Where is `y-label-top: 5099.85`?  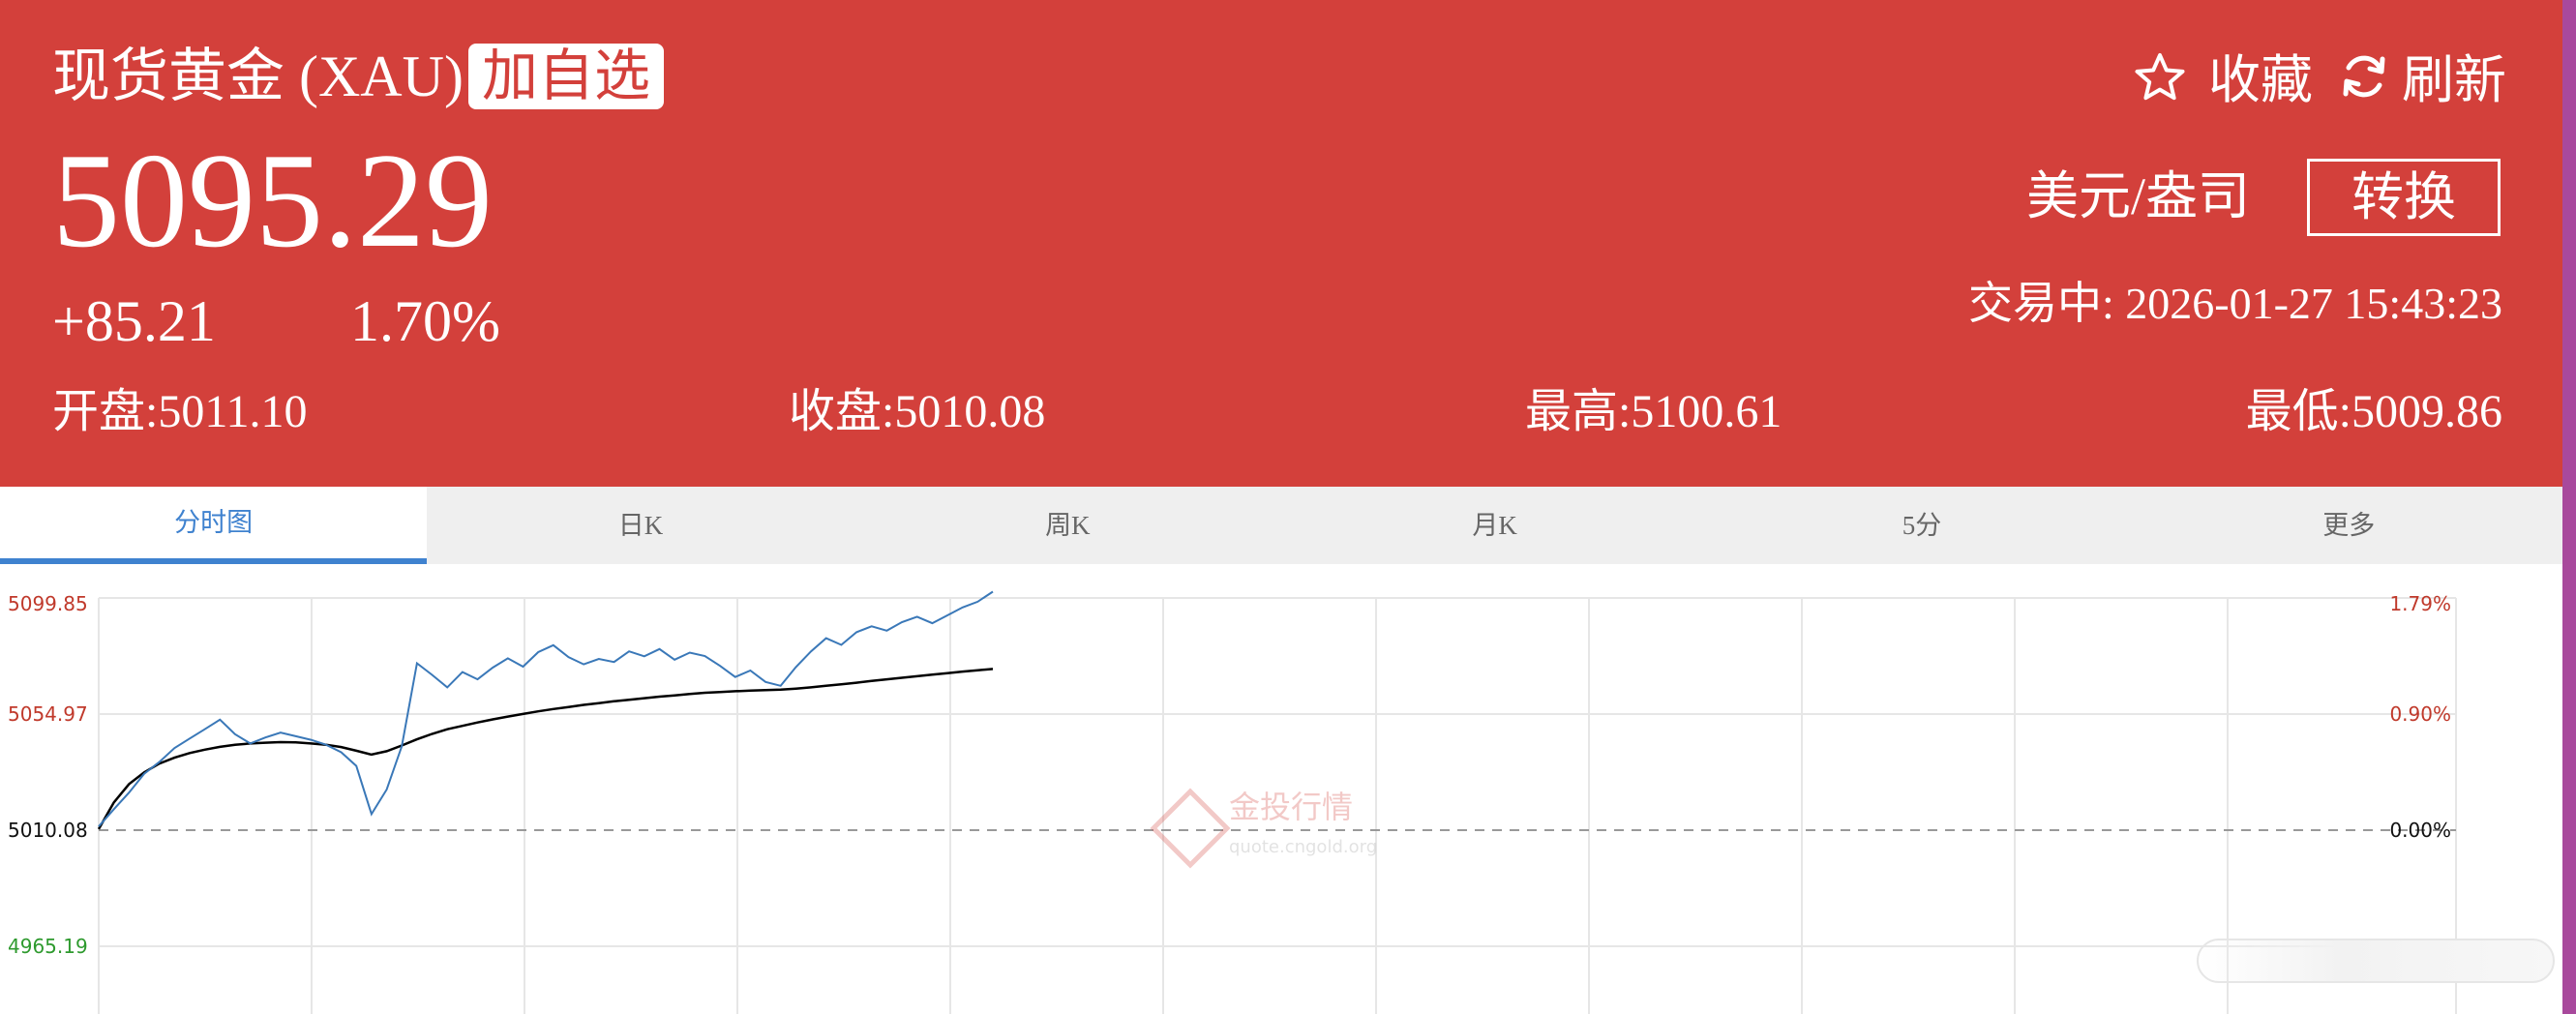 y-label-top: 5099.85 is located at coordinates (48, 603).